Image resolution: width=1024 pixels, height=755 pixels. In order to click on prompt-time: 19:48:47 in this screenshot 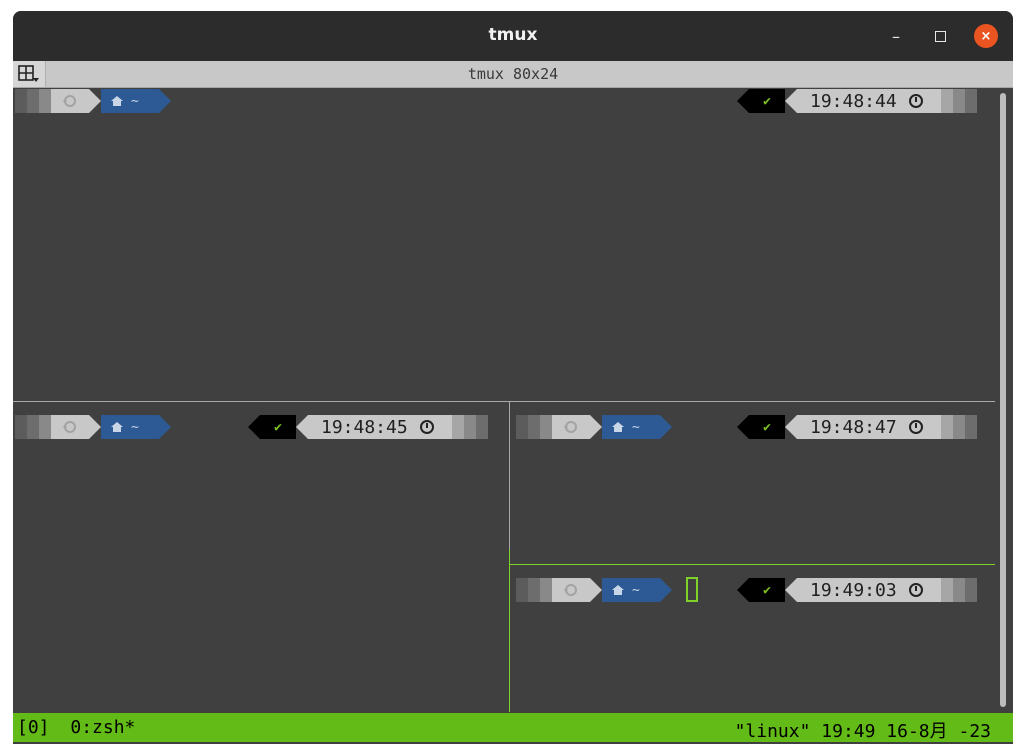, I will do `click(853, 427)`.